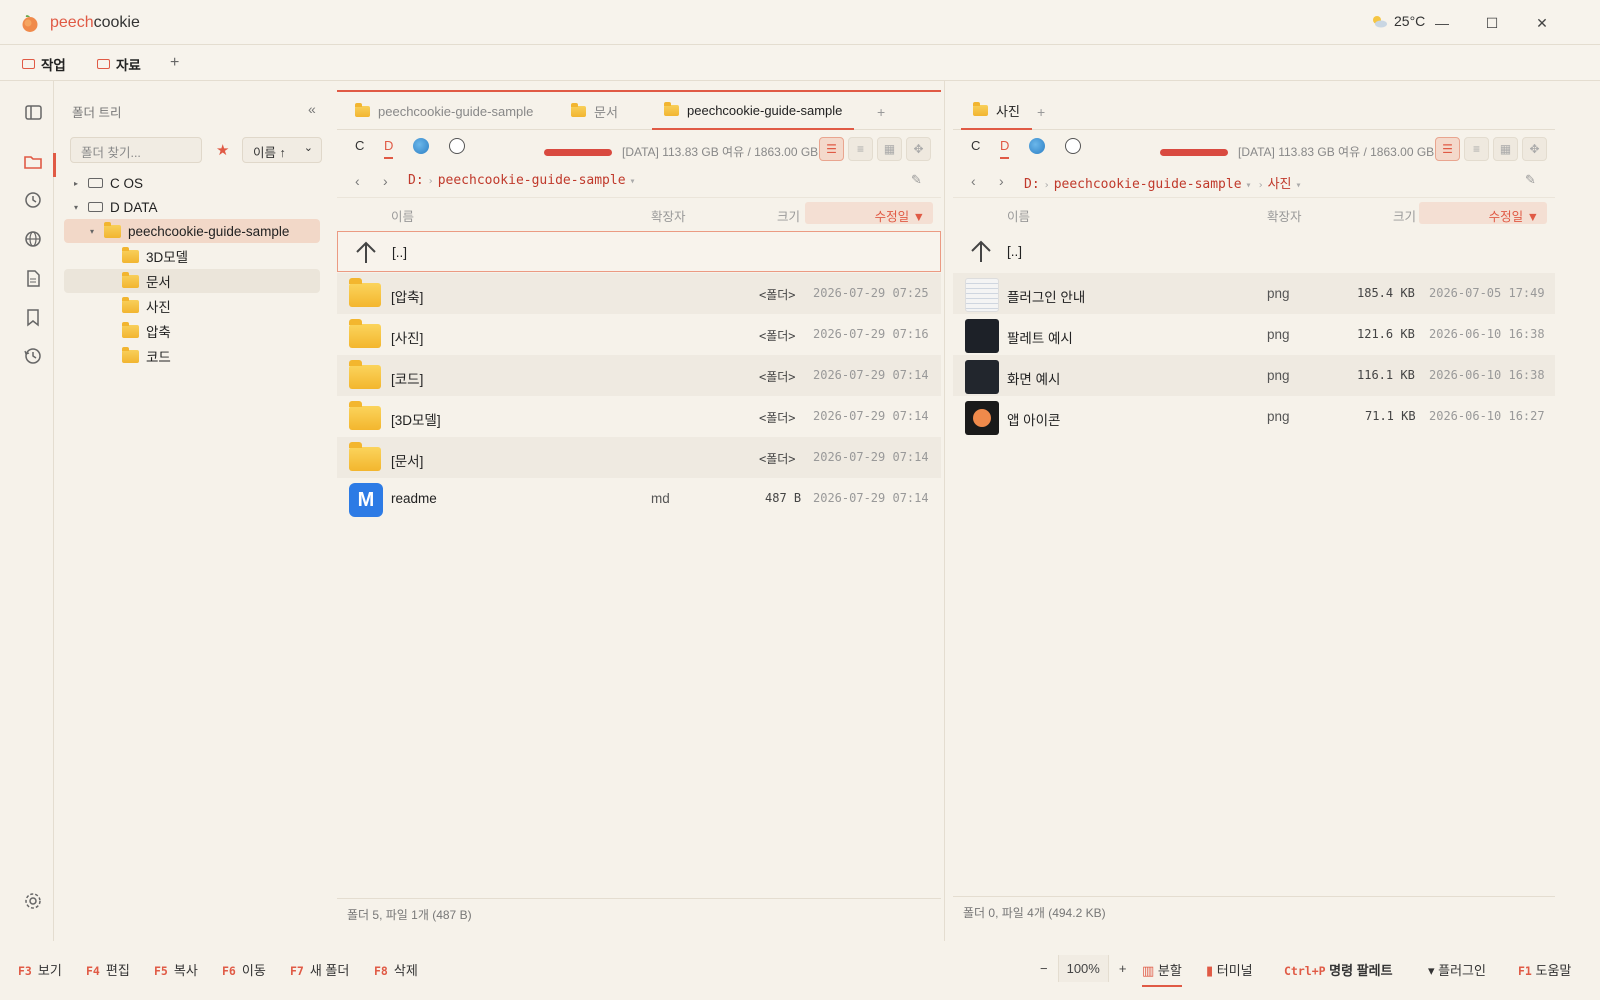  Describe the element at coordinates (191, 356) in the screenshot. I see `tree-node-code: 코드` at that location.